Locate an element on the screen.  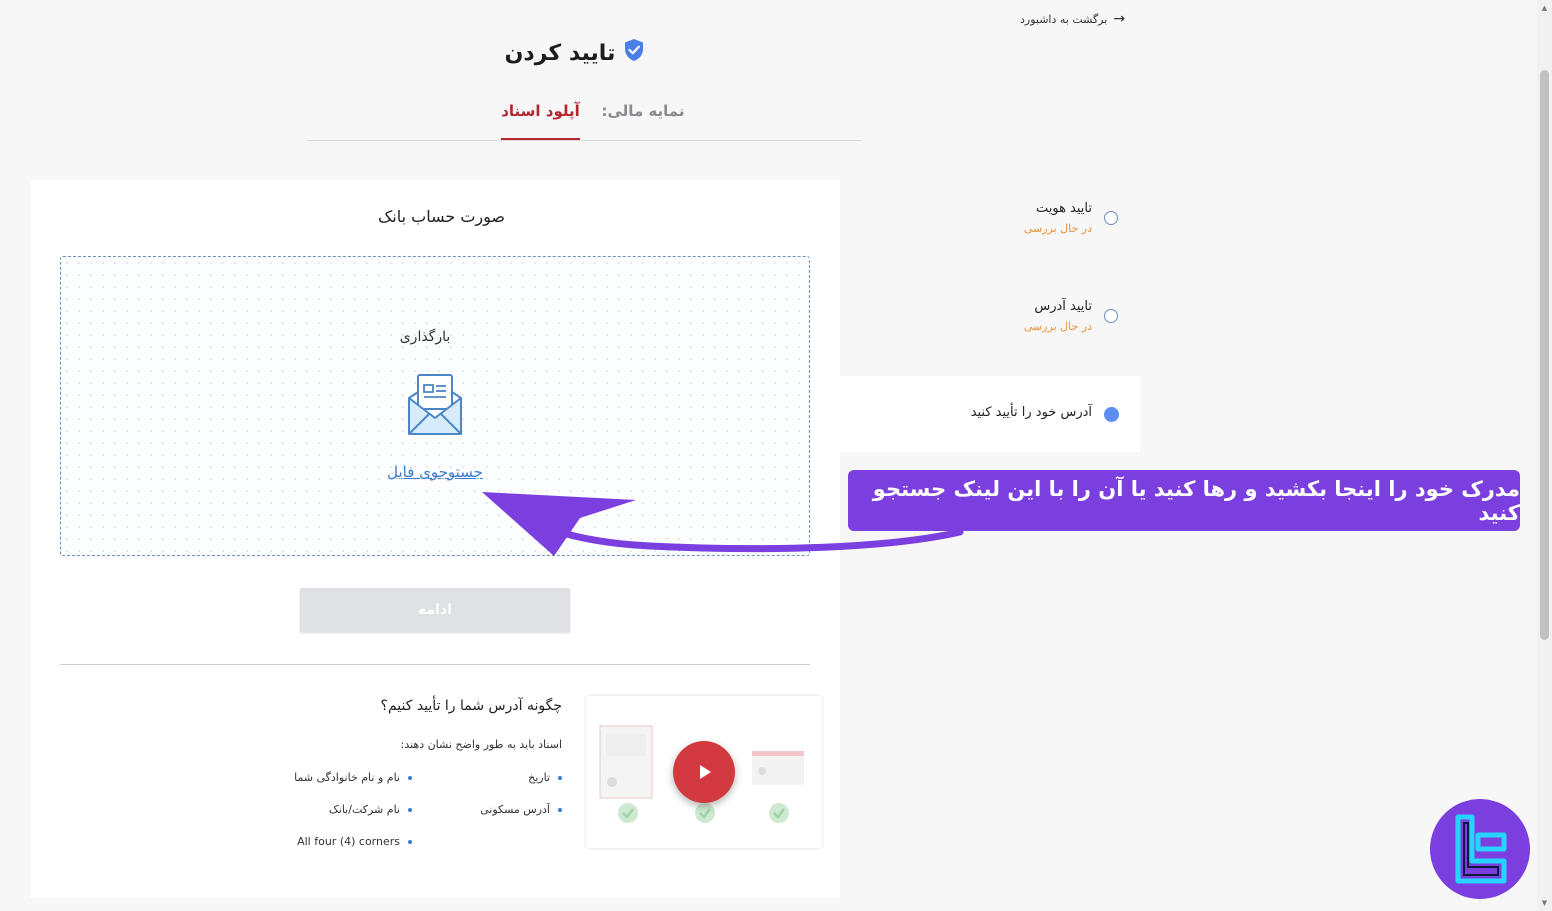
tab-financial-profile: نمایه مالی: is located at coordinates (643, 115).